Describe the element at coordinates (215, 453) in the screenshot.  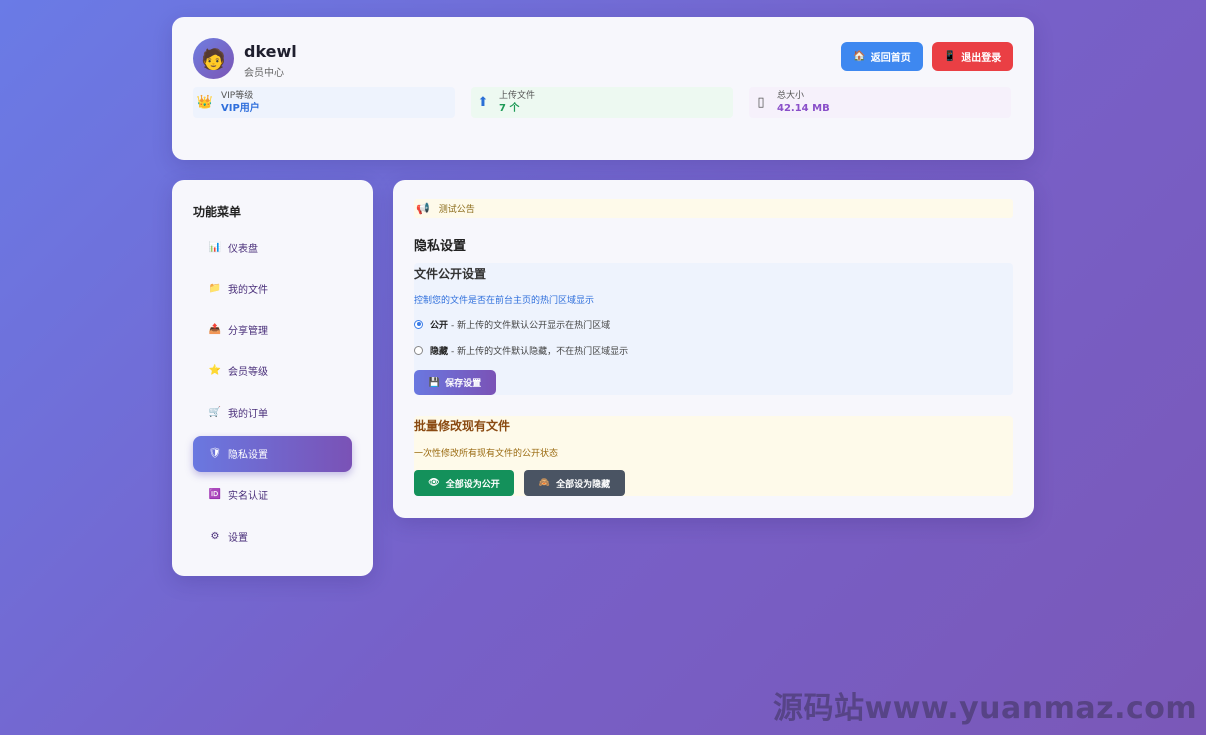
I see `shield-icon: 🛡` at that location.